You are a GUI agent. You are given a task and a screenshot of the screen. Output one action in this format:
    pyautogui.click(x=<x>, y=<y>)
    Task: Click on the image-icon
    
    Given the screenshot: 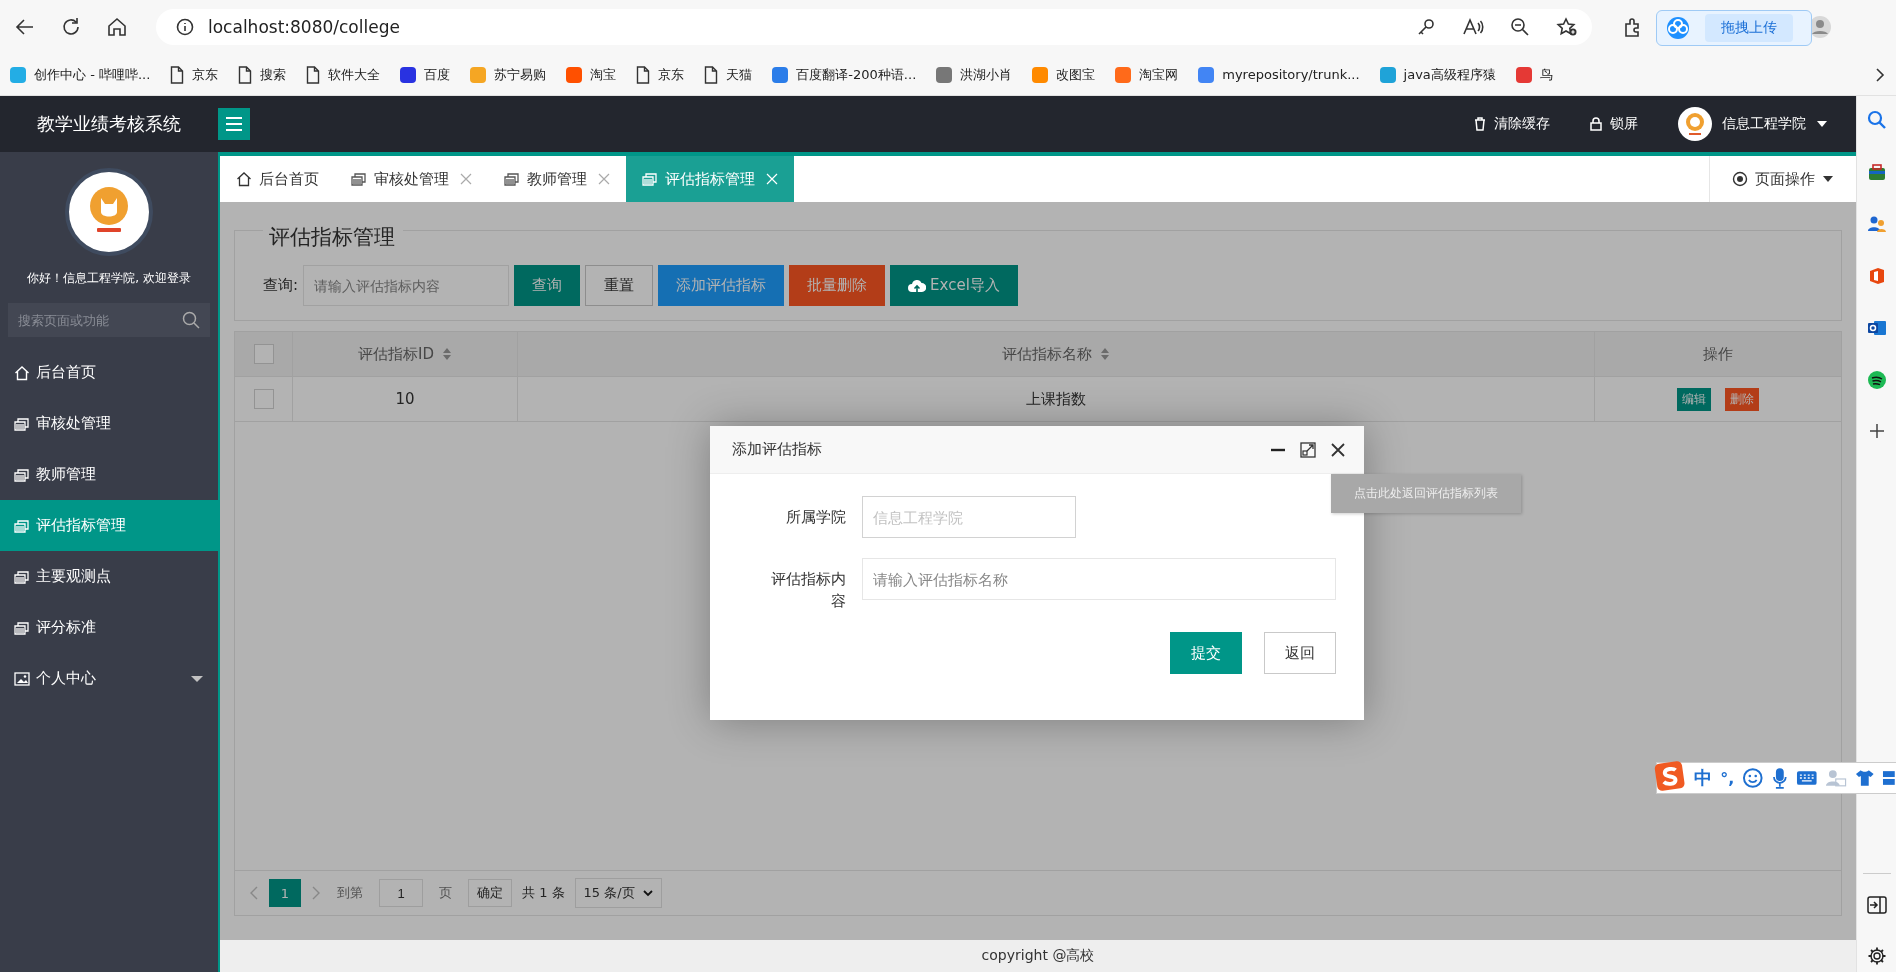 What is the action you would take?
    pyautogui.click(x=22, y=678)
    